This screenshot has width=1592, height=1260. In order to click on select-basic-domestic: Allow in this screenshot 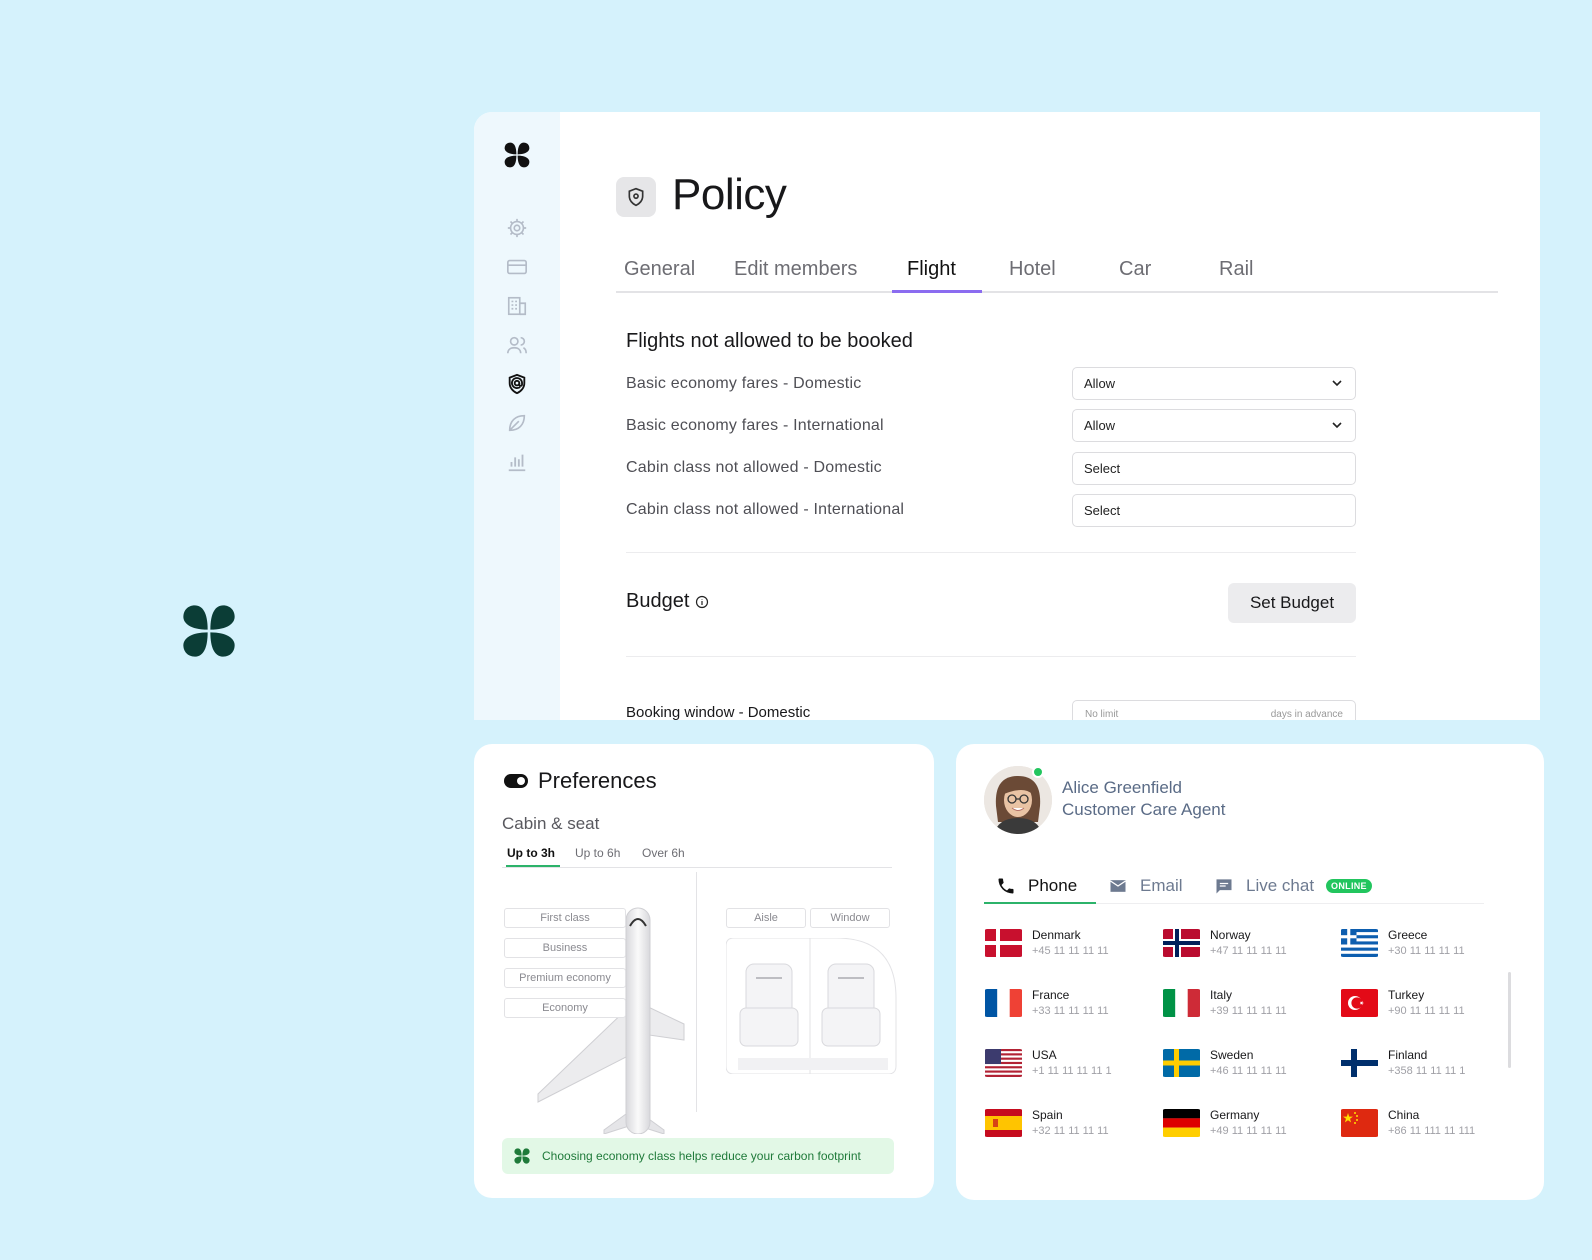, I will do `click(1214, 383)`.